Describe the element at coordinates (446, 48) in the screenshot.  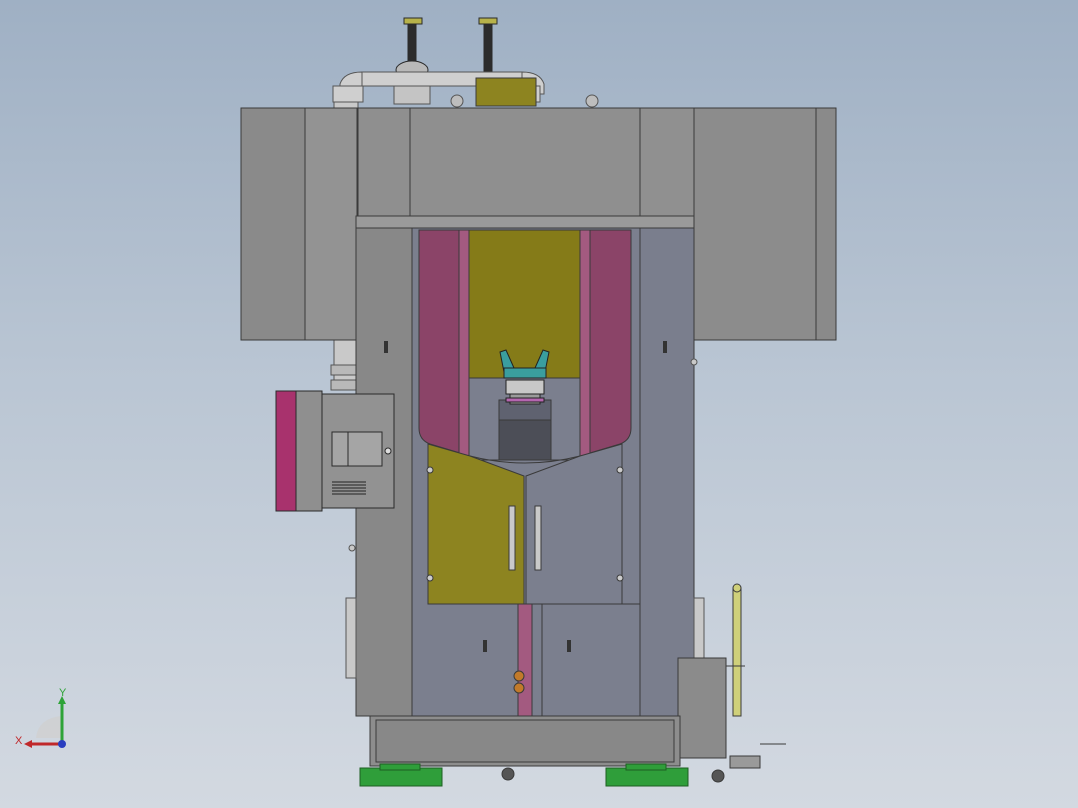
I see `exhaust-stacks` at that location.